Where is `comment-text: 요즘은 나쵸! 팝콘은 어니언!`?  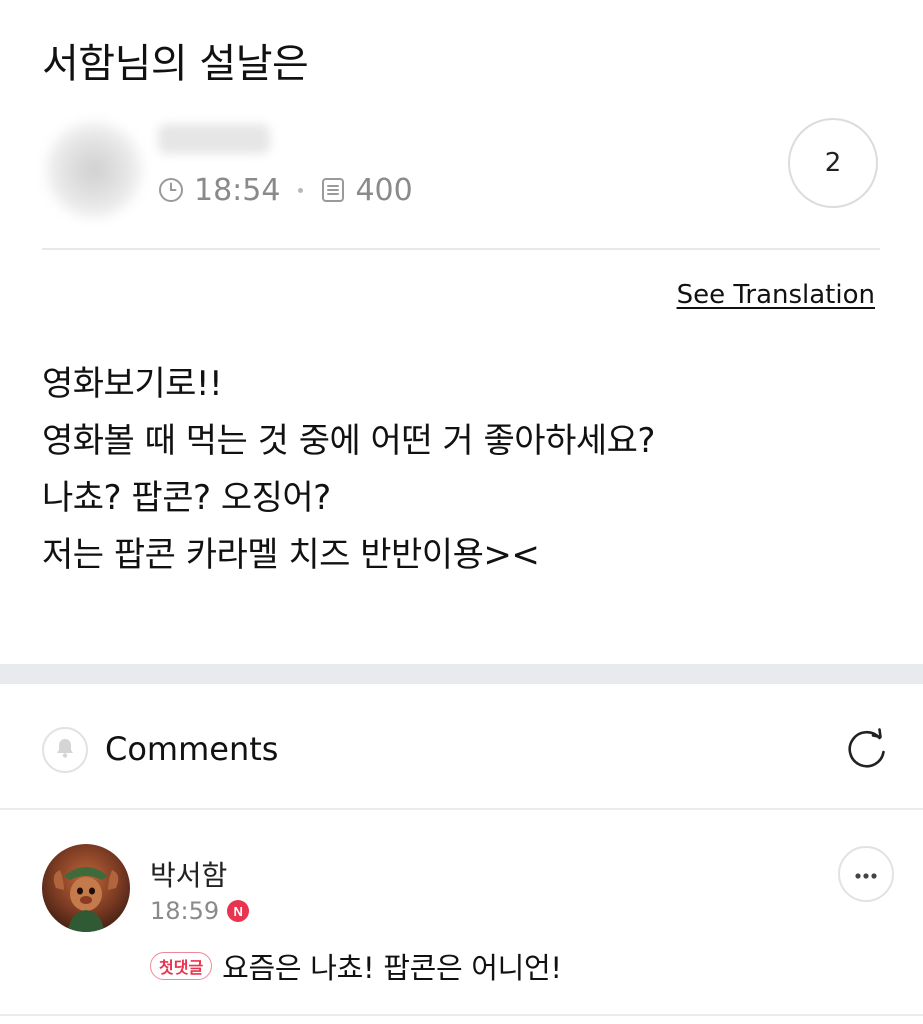
comment-text: 요즘은 나쵸! 팝콘은 어니언! is located at coordinates (392, 968).